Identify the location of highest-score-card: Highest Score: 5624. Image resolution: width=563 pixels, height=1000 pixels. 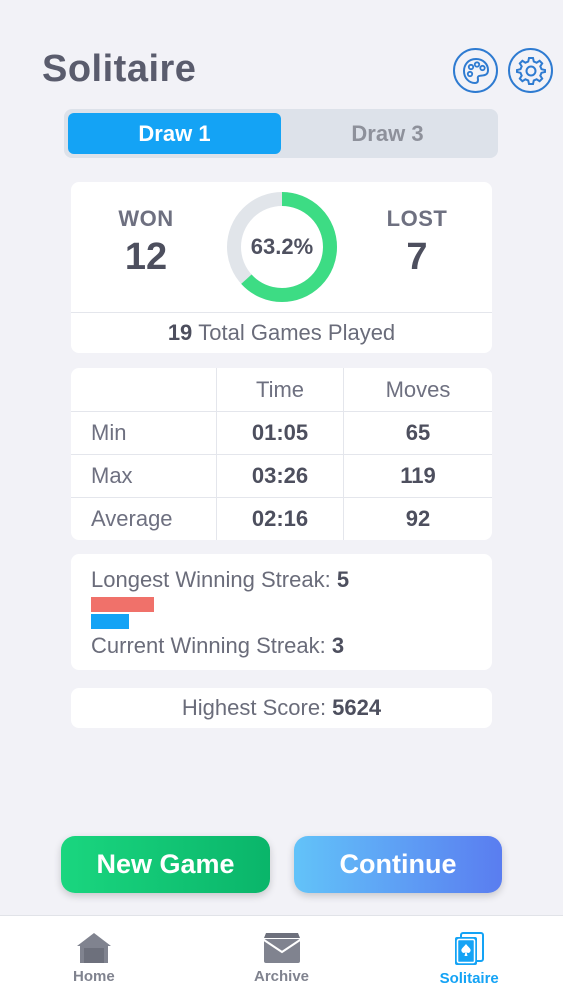
(281, 708).